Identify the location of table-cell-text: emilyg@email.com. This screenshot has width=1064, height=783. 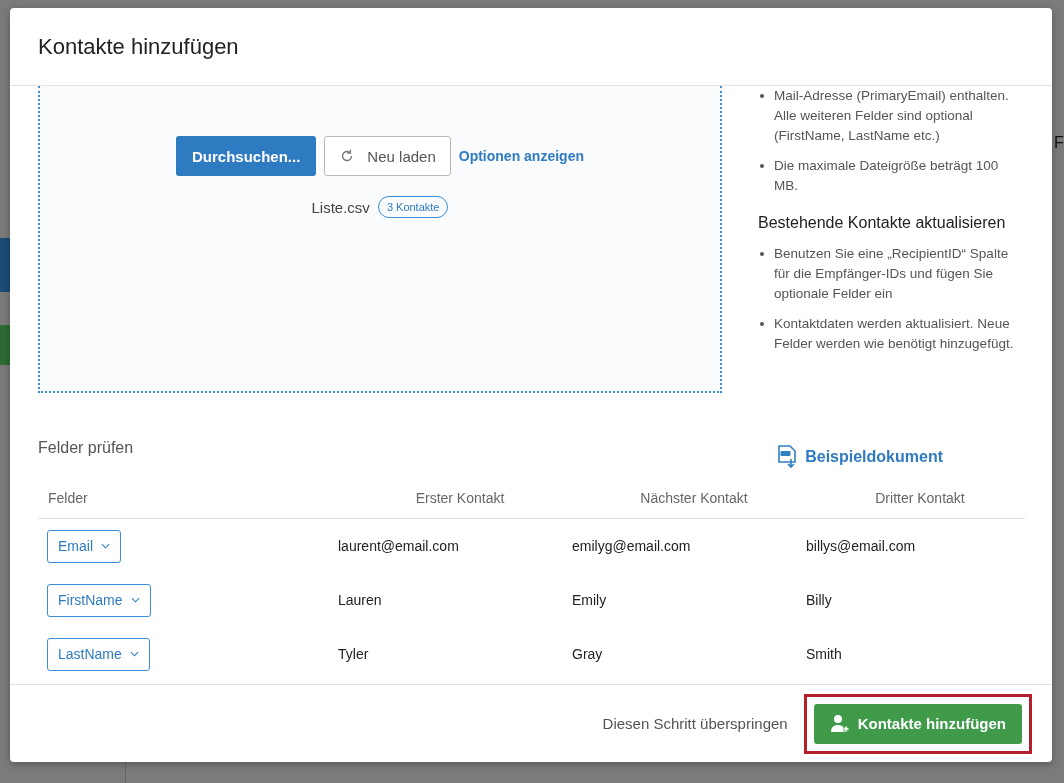
(632, 546).